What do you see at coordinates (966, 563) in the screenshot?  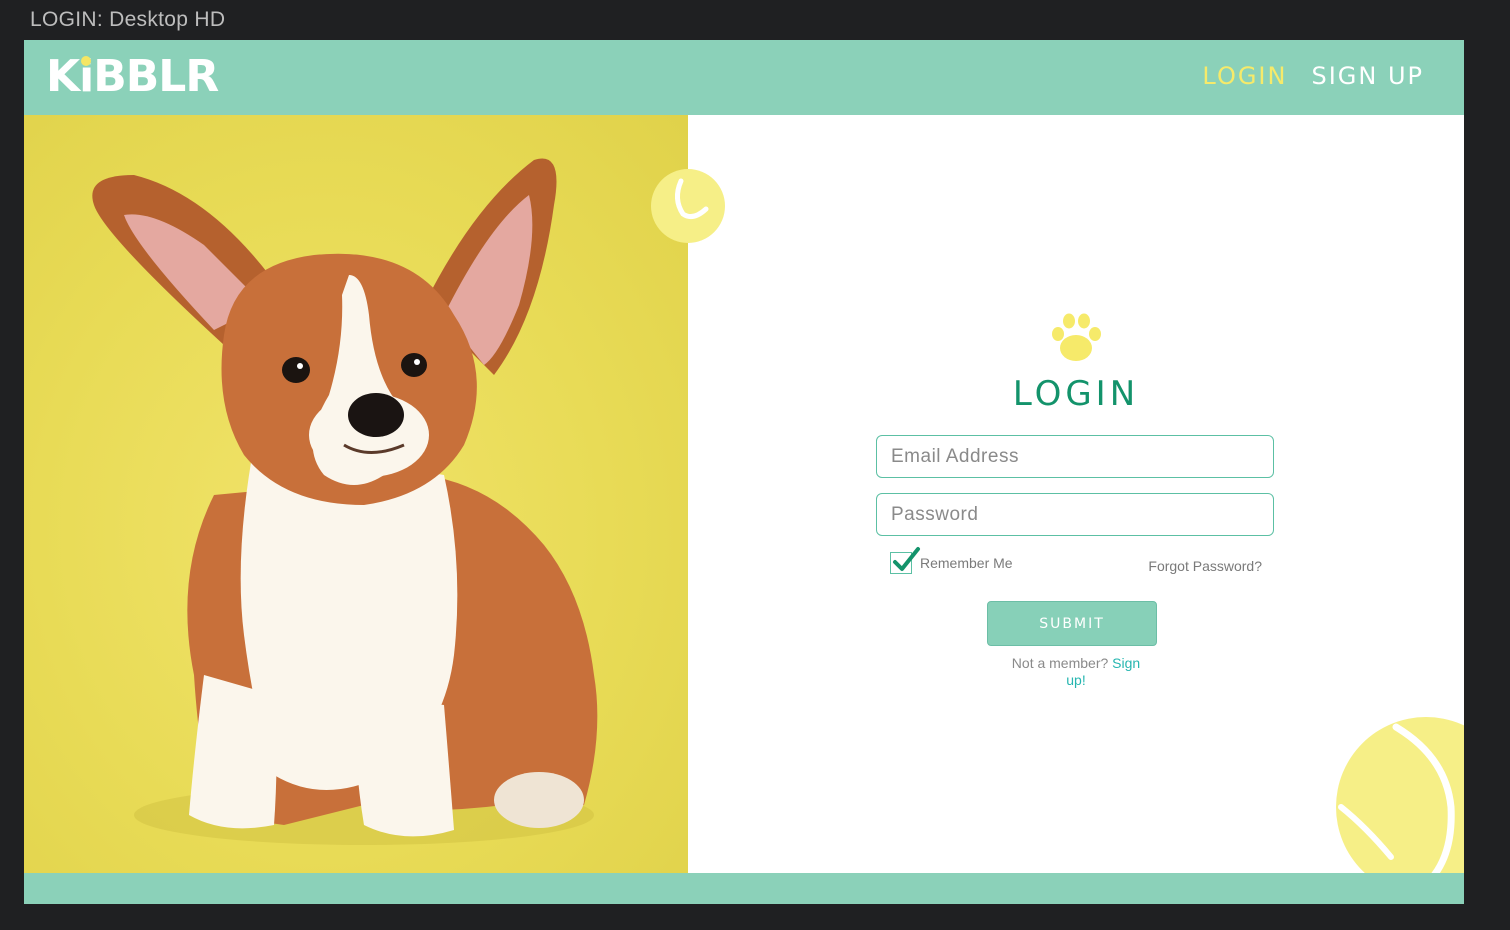 I see `remember-me-label: Remember Me` at bounding box center [966, 563].